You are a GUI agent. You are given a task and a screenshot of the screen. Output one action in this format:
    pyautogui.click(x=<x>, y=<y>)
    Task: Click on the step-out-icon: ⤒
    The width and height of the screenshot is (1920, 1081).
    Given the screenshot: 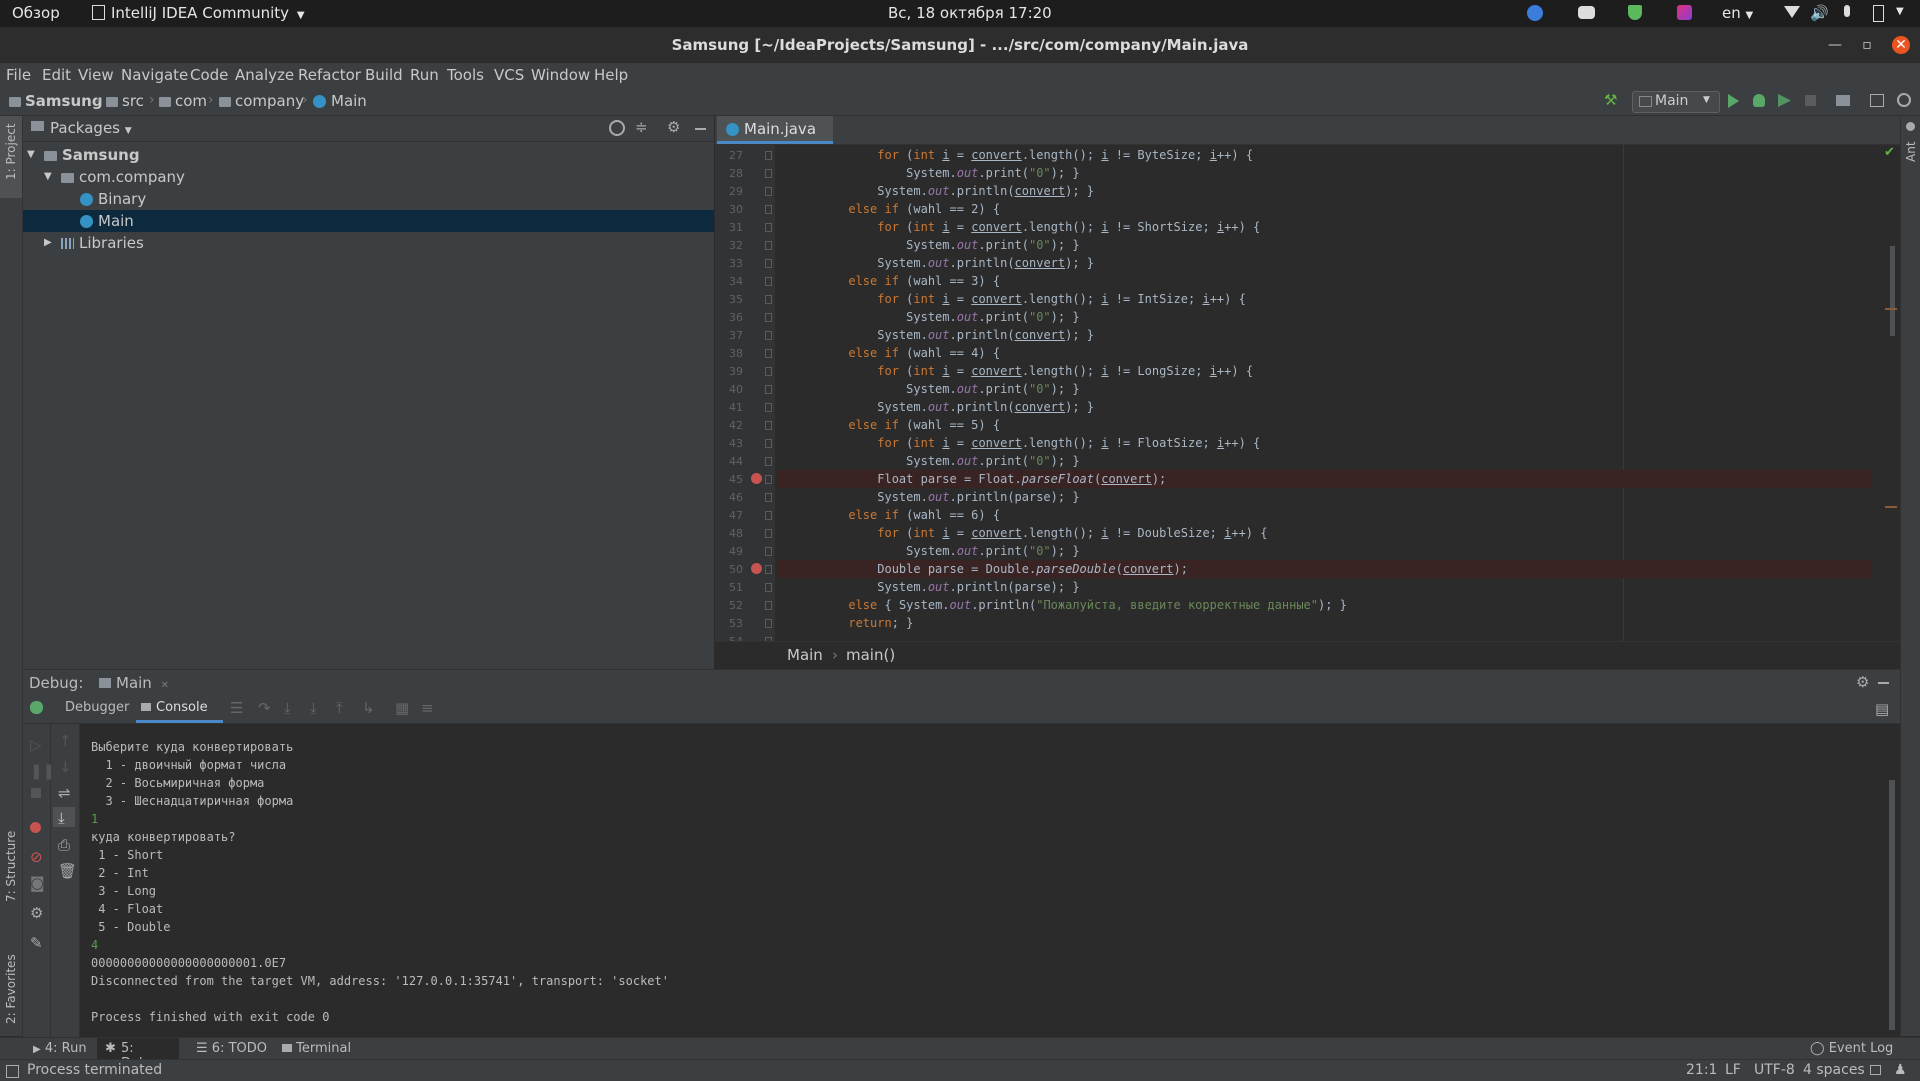 What is the action you would take?
    pyautogui.click(x=339, y=708)
    